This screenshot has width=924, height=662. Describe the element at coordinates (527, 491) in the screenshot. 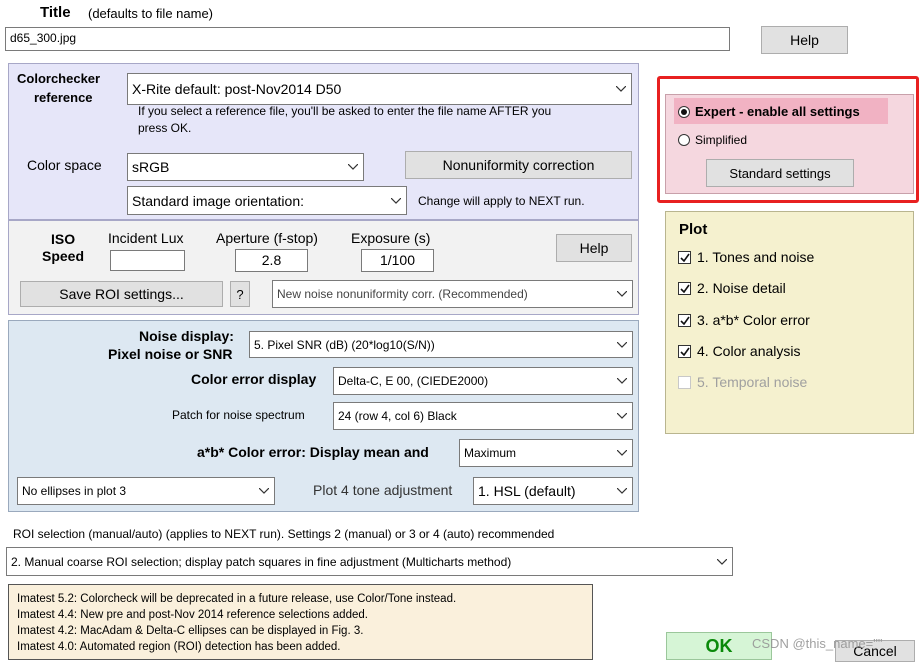

I see `plot4-value: 1. HSL (default)` at that location.